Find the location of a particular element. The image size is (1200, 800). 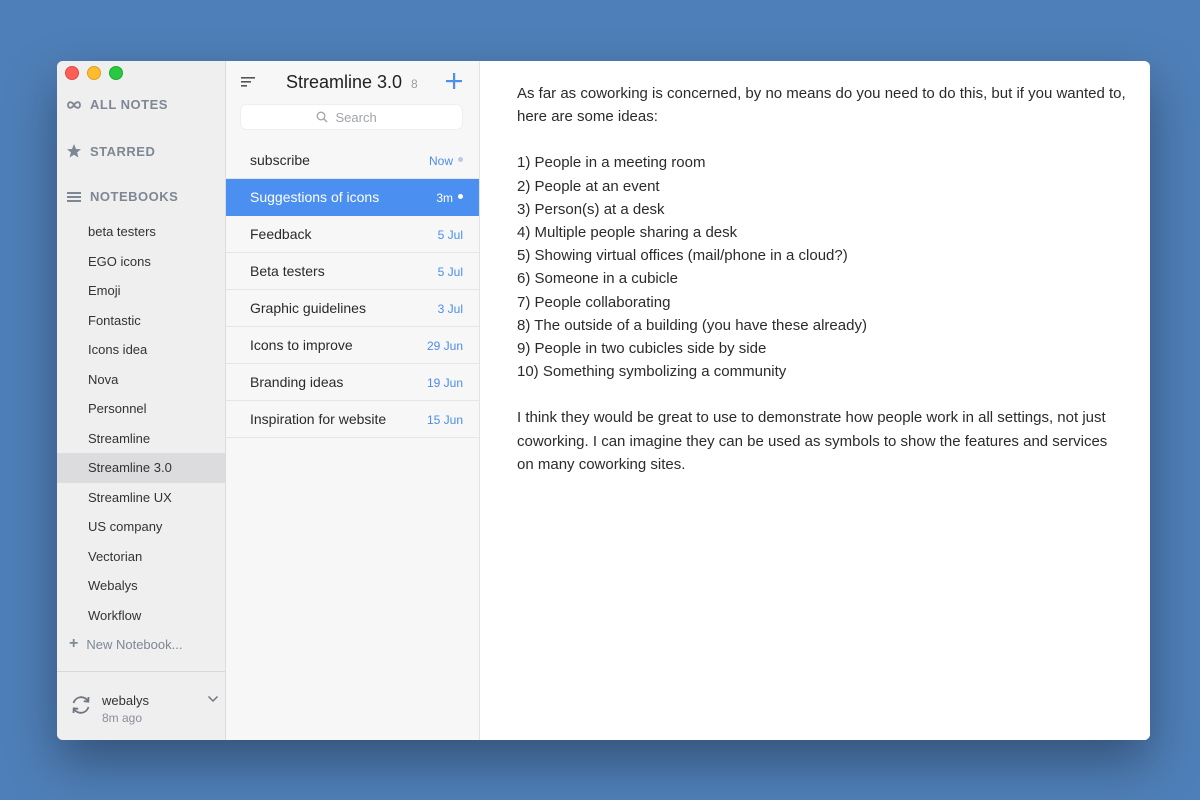

notebook-item: Streamline UX is located at coordinates (141, 498).